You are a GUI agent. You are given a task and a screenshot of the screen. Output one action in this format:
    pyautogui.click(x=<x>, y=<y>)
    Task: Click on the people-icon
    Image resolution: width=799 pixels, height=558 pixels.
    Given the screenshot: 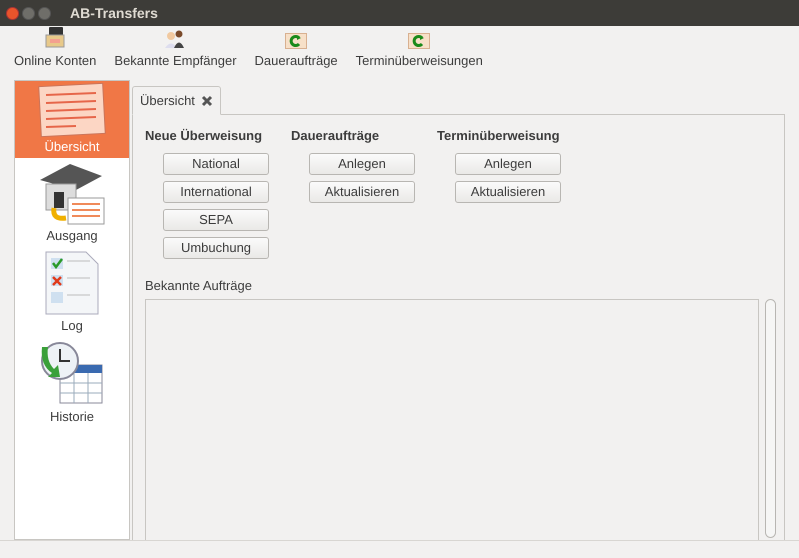 What is the action you would take?
    pyautogui.click(x=175, y=38)
    